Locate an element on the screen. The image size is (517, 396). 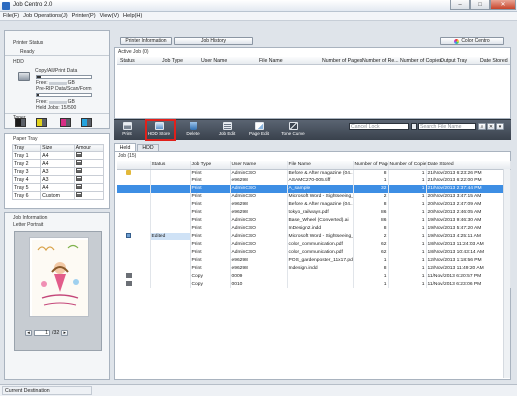
maximize-button: □ is located at coordinates (480, 5).